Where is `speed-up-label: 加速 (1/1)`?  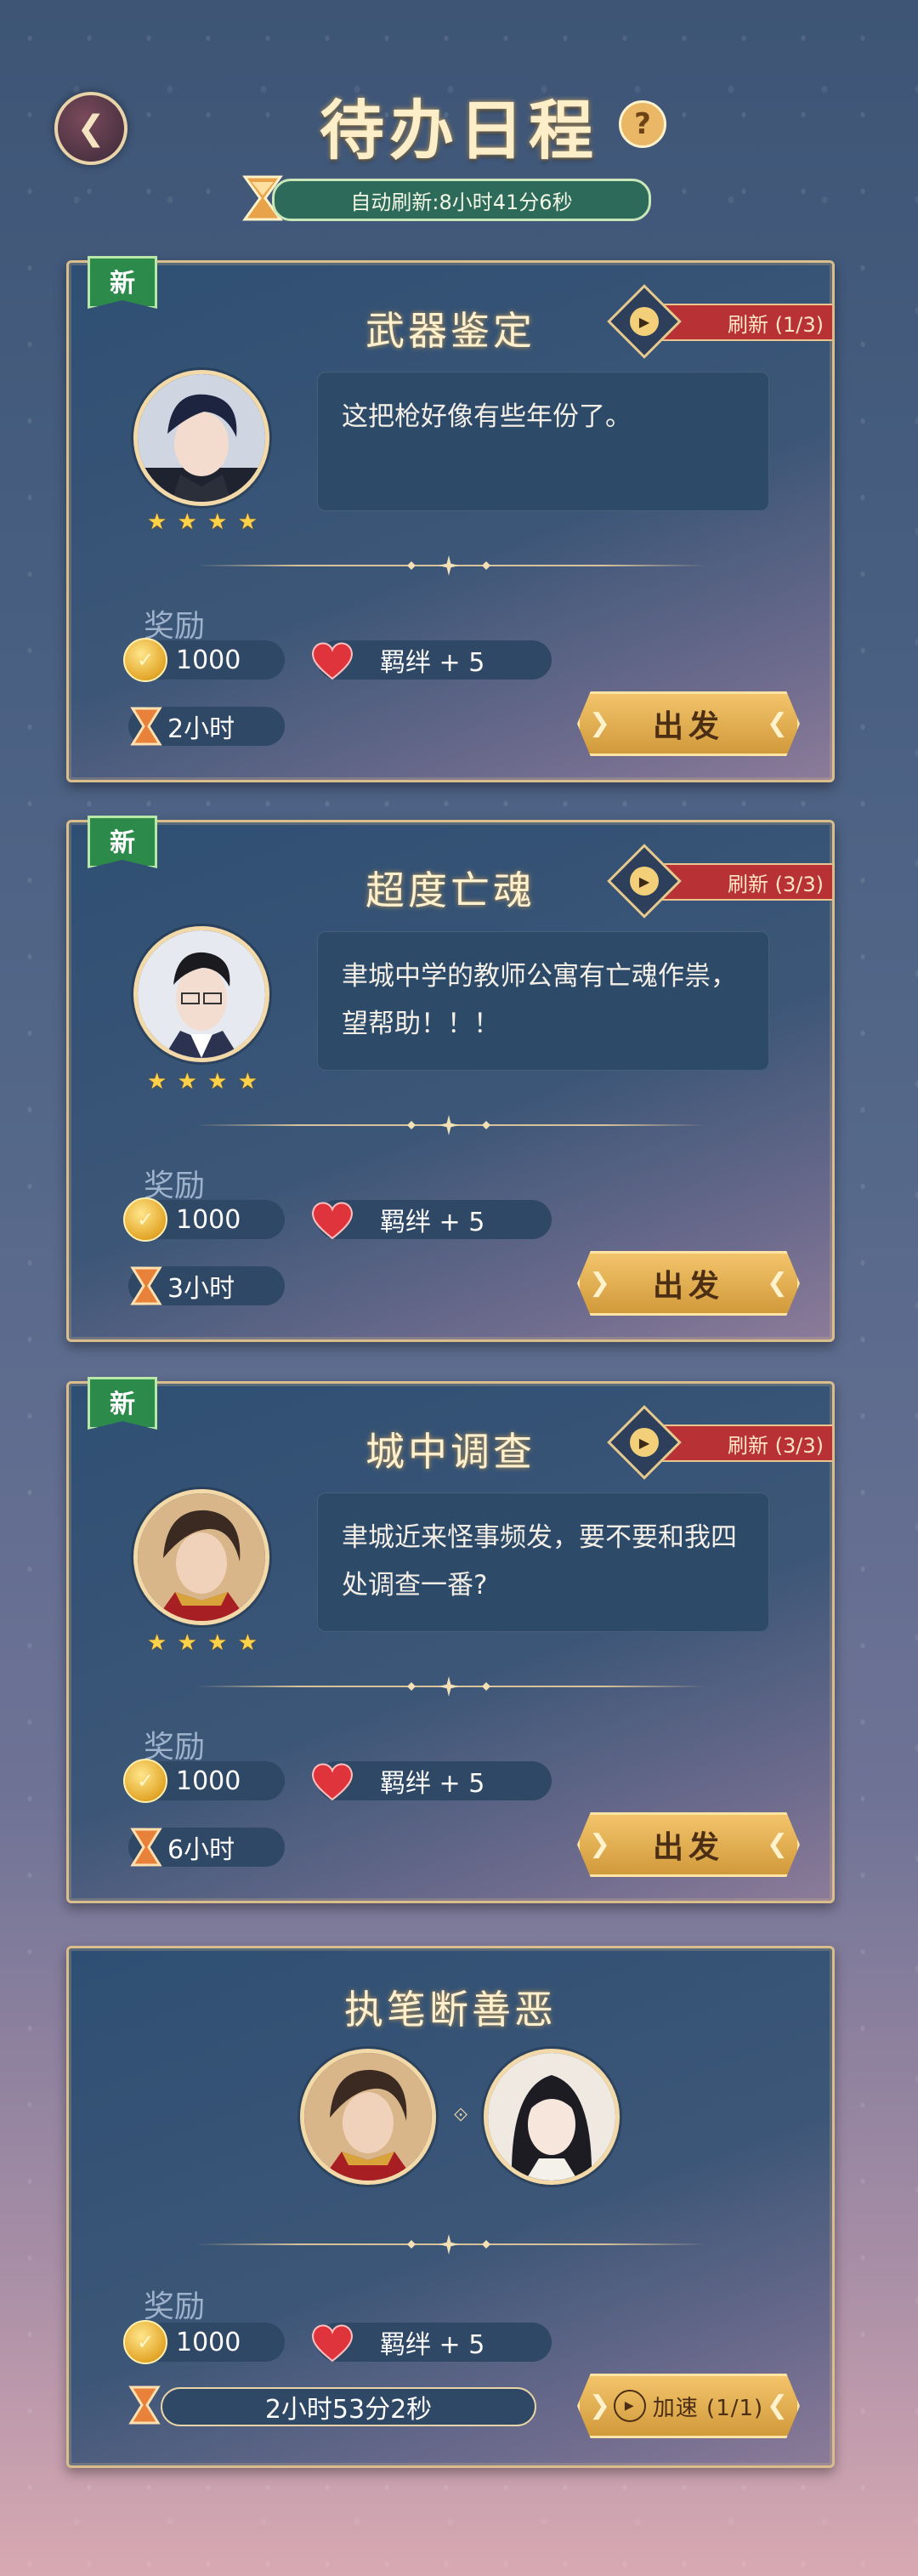
speed-up-label: 加速 (1/1) is located at coordinates (708, 2408).